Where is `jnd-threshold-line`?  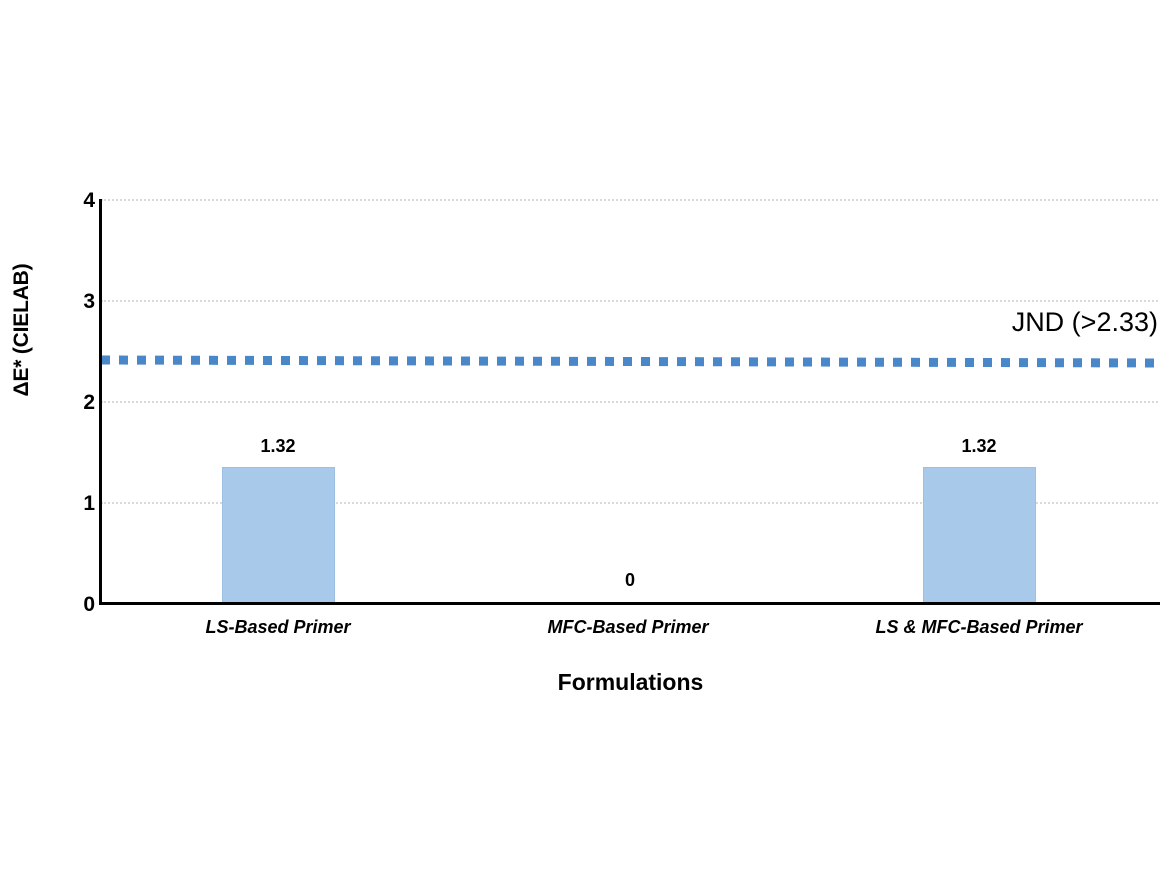
jnd-threshold-line is located at coordinates (630, 361).